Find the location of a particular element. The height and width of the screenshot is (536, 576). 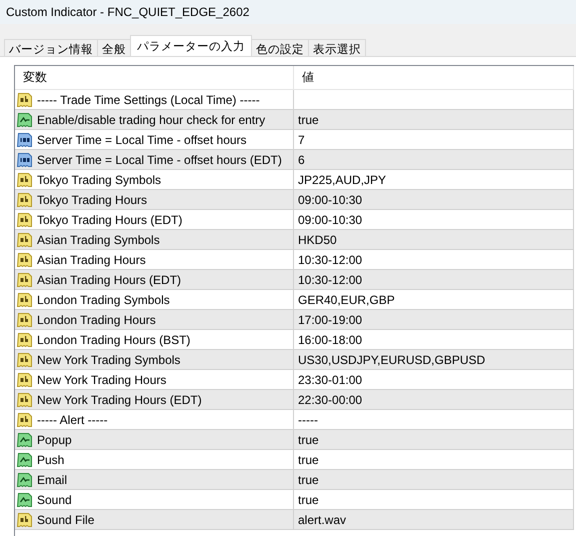

parameter-name: Sound is located at coordinates (54, 499).